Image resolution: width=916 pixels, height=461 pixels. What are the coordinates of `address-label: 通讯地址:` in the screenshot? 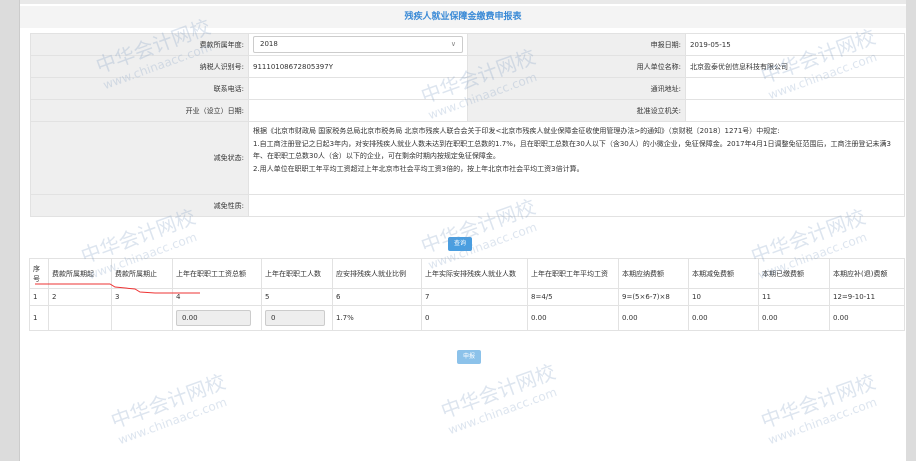 It's located at (576, 88).